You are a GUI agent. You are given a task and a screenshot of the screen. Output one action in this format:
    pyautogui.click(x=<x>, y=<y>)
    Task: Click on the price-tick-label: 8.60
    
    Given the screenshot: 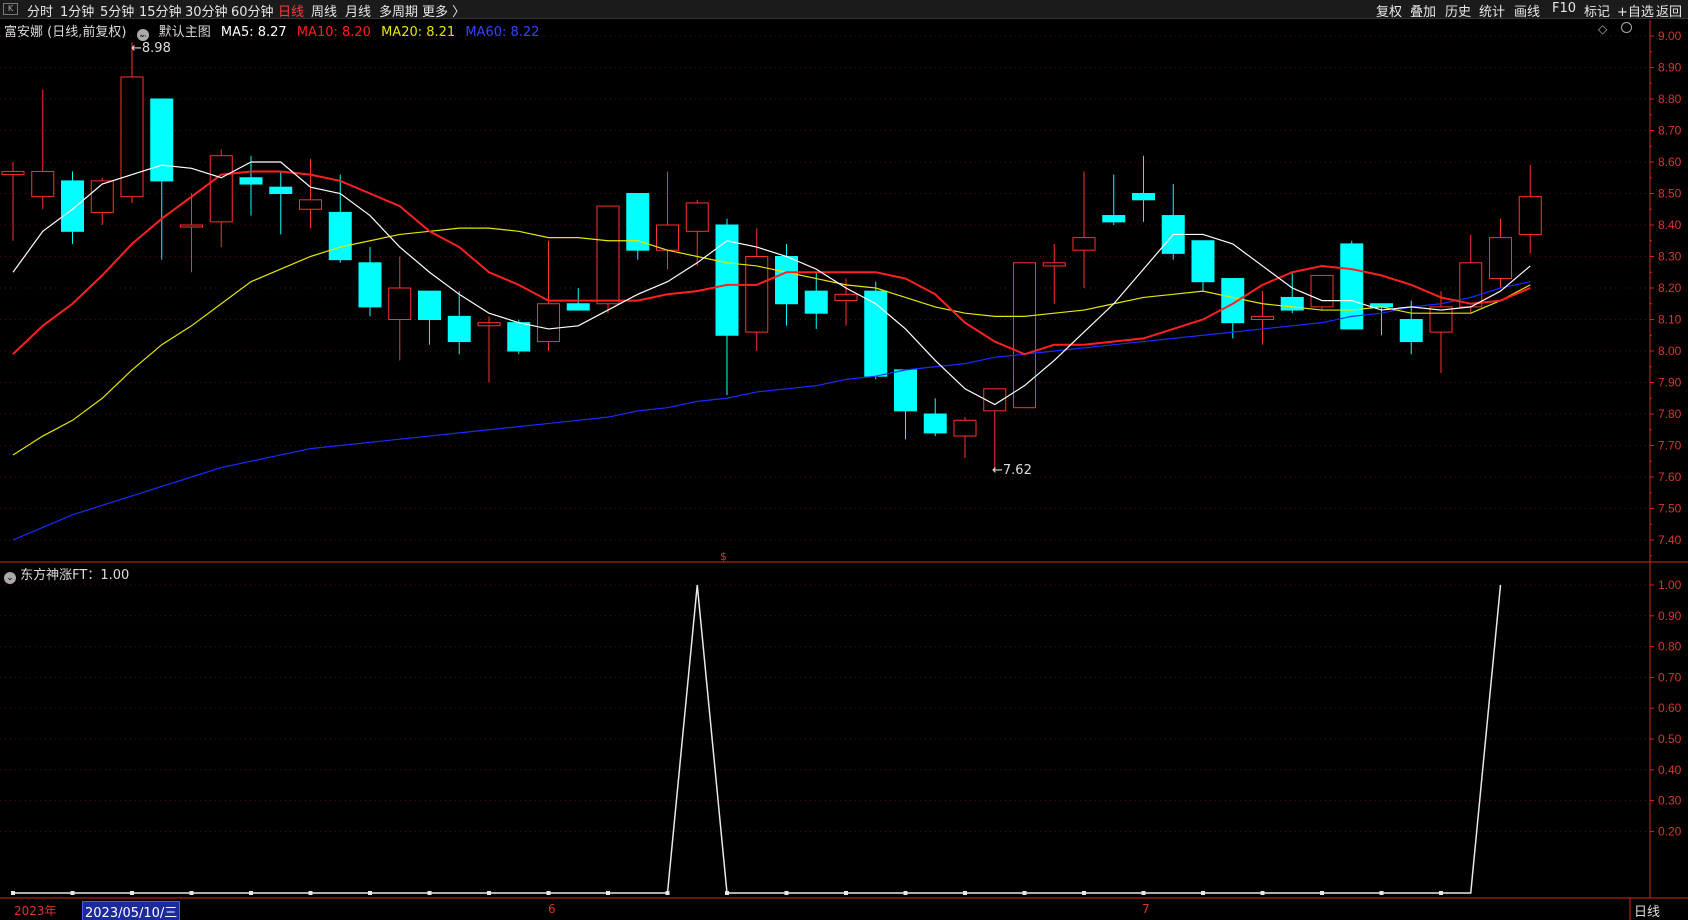 What is the action you would take?
    pyautogui.click(x=1670, y=162)
    